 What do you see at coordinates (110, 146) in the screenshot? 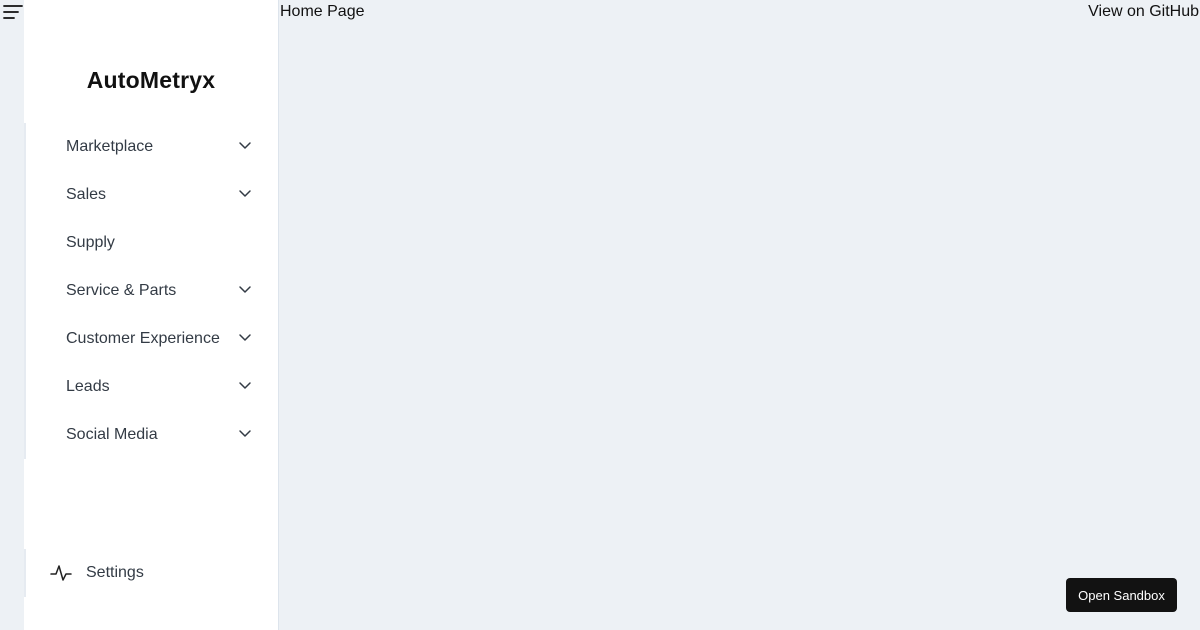
I see `sidebar-item-label: Marketplace` at bounding box center [110, 146].